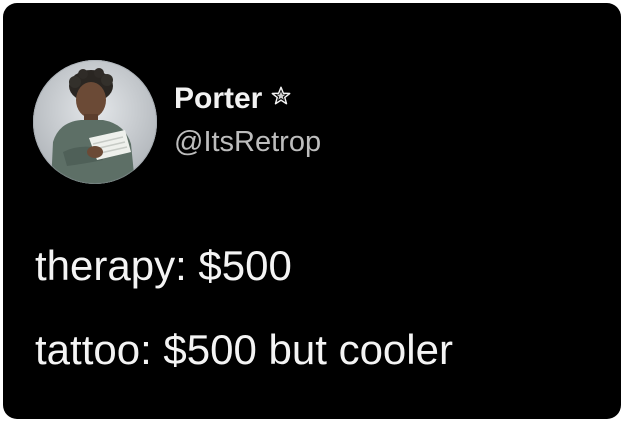 The image size is (624, 422). I want to click on user-handle: @ItsRetrop, so click(247, 142).